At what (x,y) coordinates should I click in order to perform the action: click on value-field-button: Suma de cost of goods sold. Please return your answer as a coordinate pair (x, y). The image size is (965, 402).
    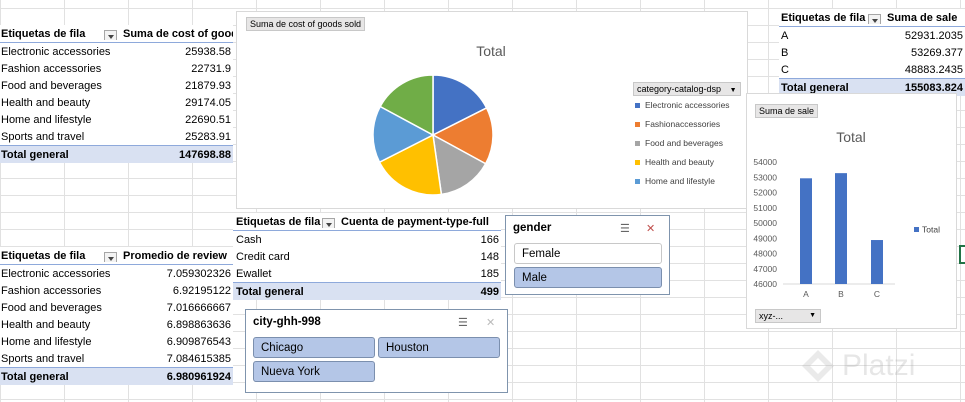
    Looking at the image, I should click on (306, 24).